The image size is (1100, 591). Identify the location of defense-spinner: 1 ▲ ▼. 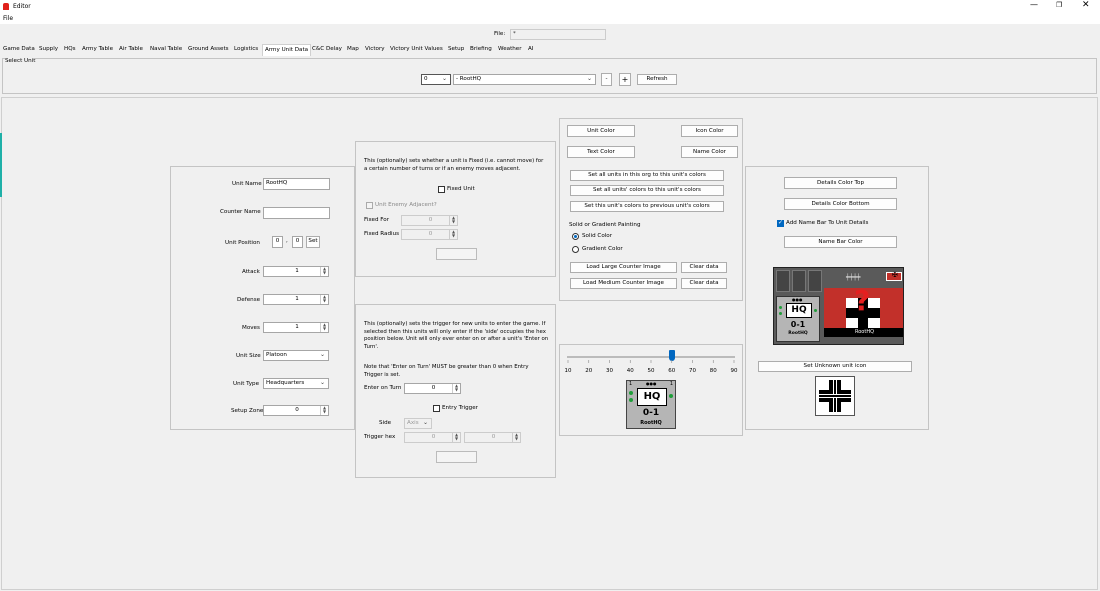
(296, 299).